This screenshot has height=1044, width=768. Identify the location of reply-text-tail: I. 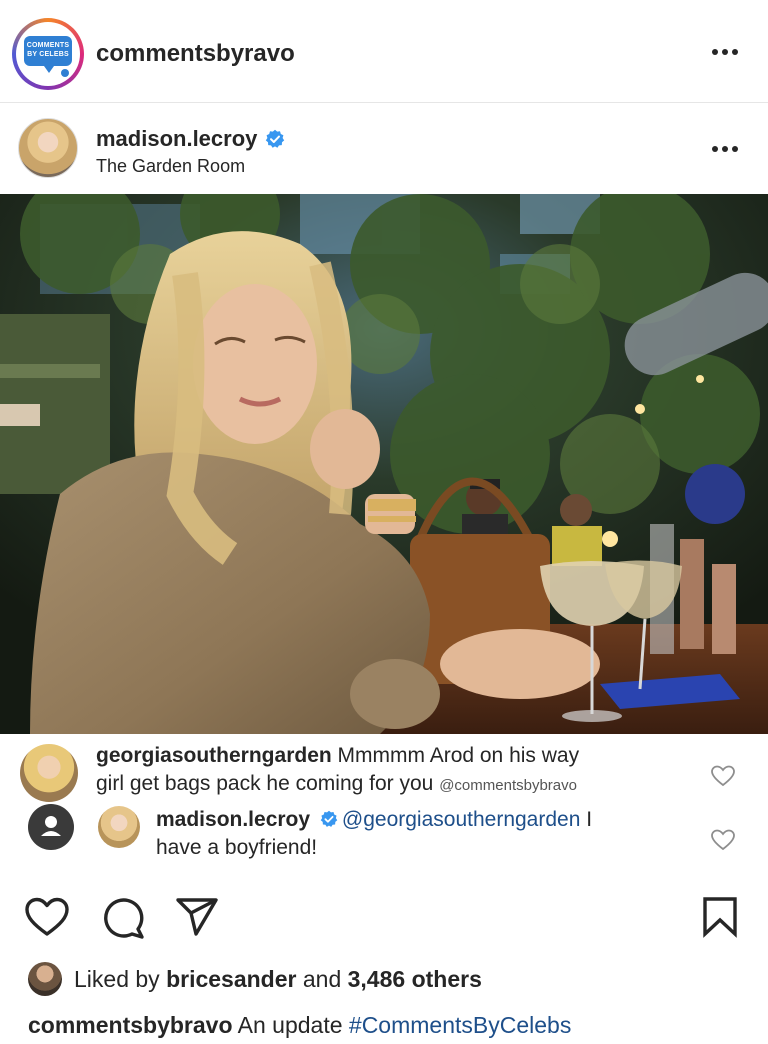
(586, 819).